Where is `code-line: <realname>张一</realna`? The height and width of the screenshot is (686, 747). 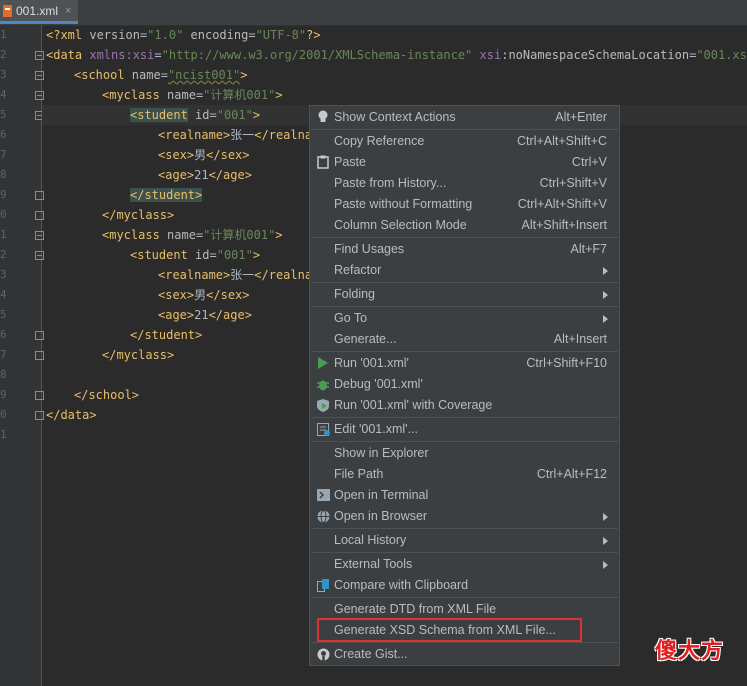 code-line: <realname>张一</realna is located at coordinates (235, 135).